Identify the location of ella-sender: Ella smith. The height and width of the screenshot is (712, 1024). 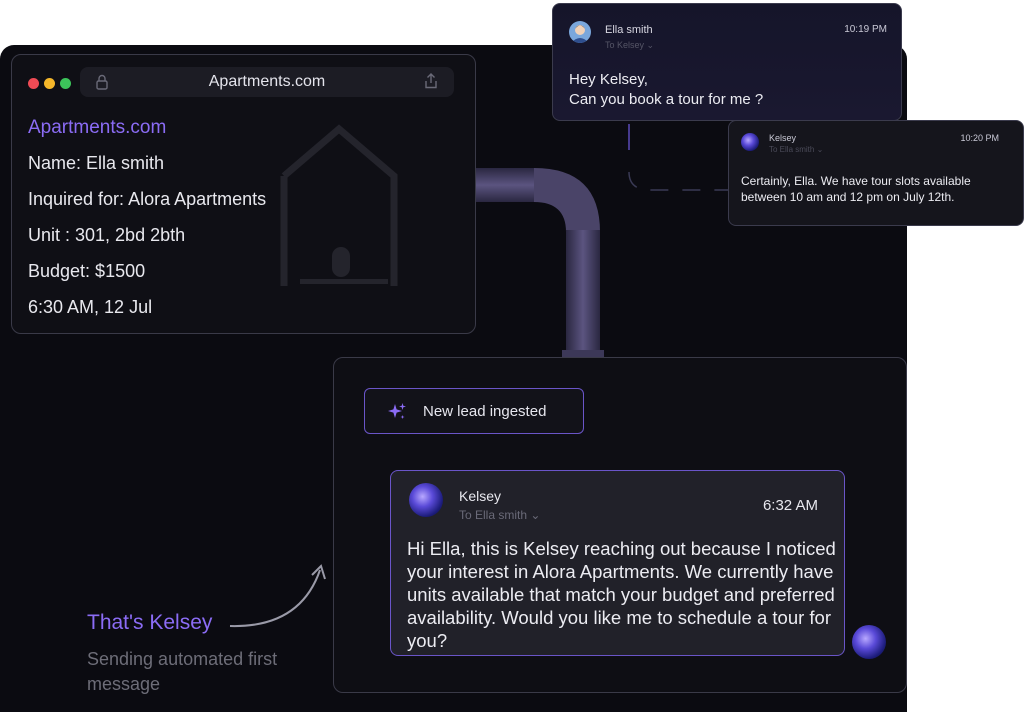
(629, 30).